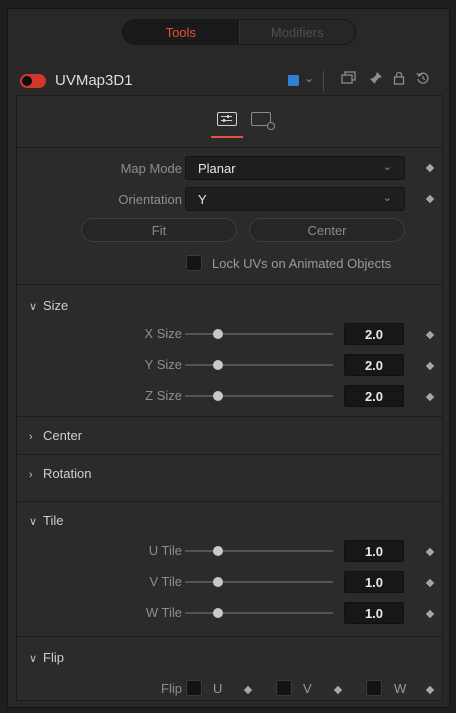 This screenshot has height=713, width=456. I want to click on lock-uvs-checkbox, so click(194, 263).